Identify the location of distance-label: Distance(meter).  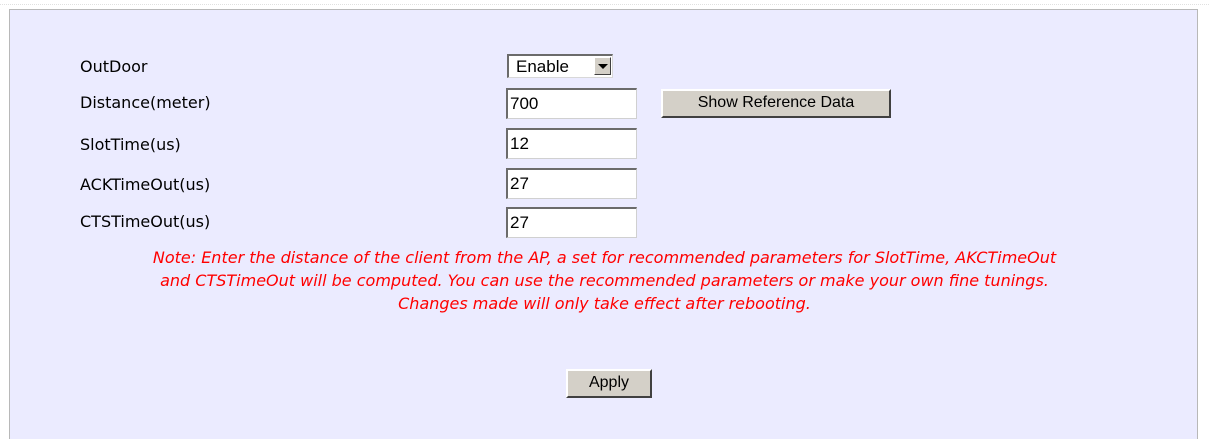
(145, 102).